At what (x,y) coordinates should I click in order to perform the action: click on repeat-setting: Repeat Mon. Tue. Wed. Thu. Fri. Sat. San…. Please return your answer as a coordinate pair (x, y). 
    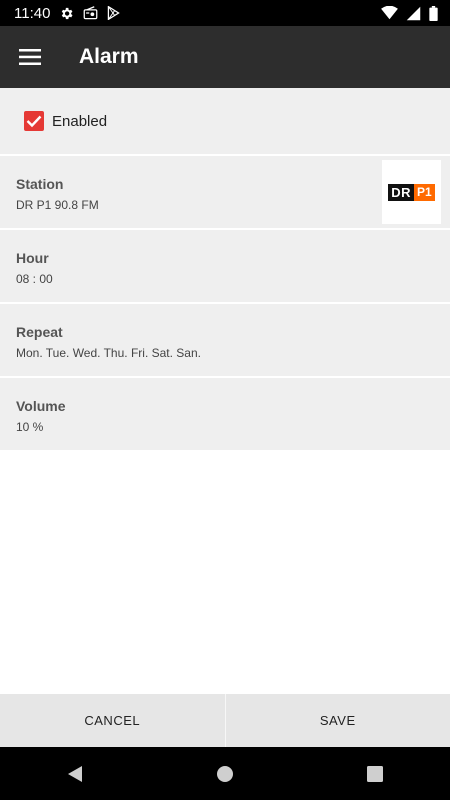
    Looking at the image, I should click on (225, 341).